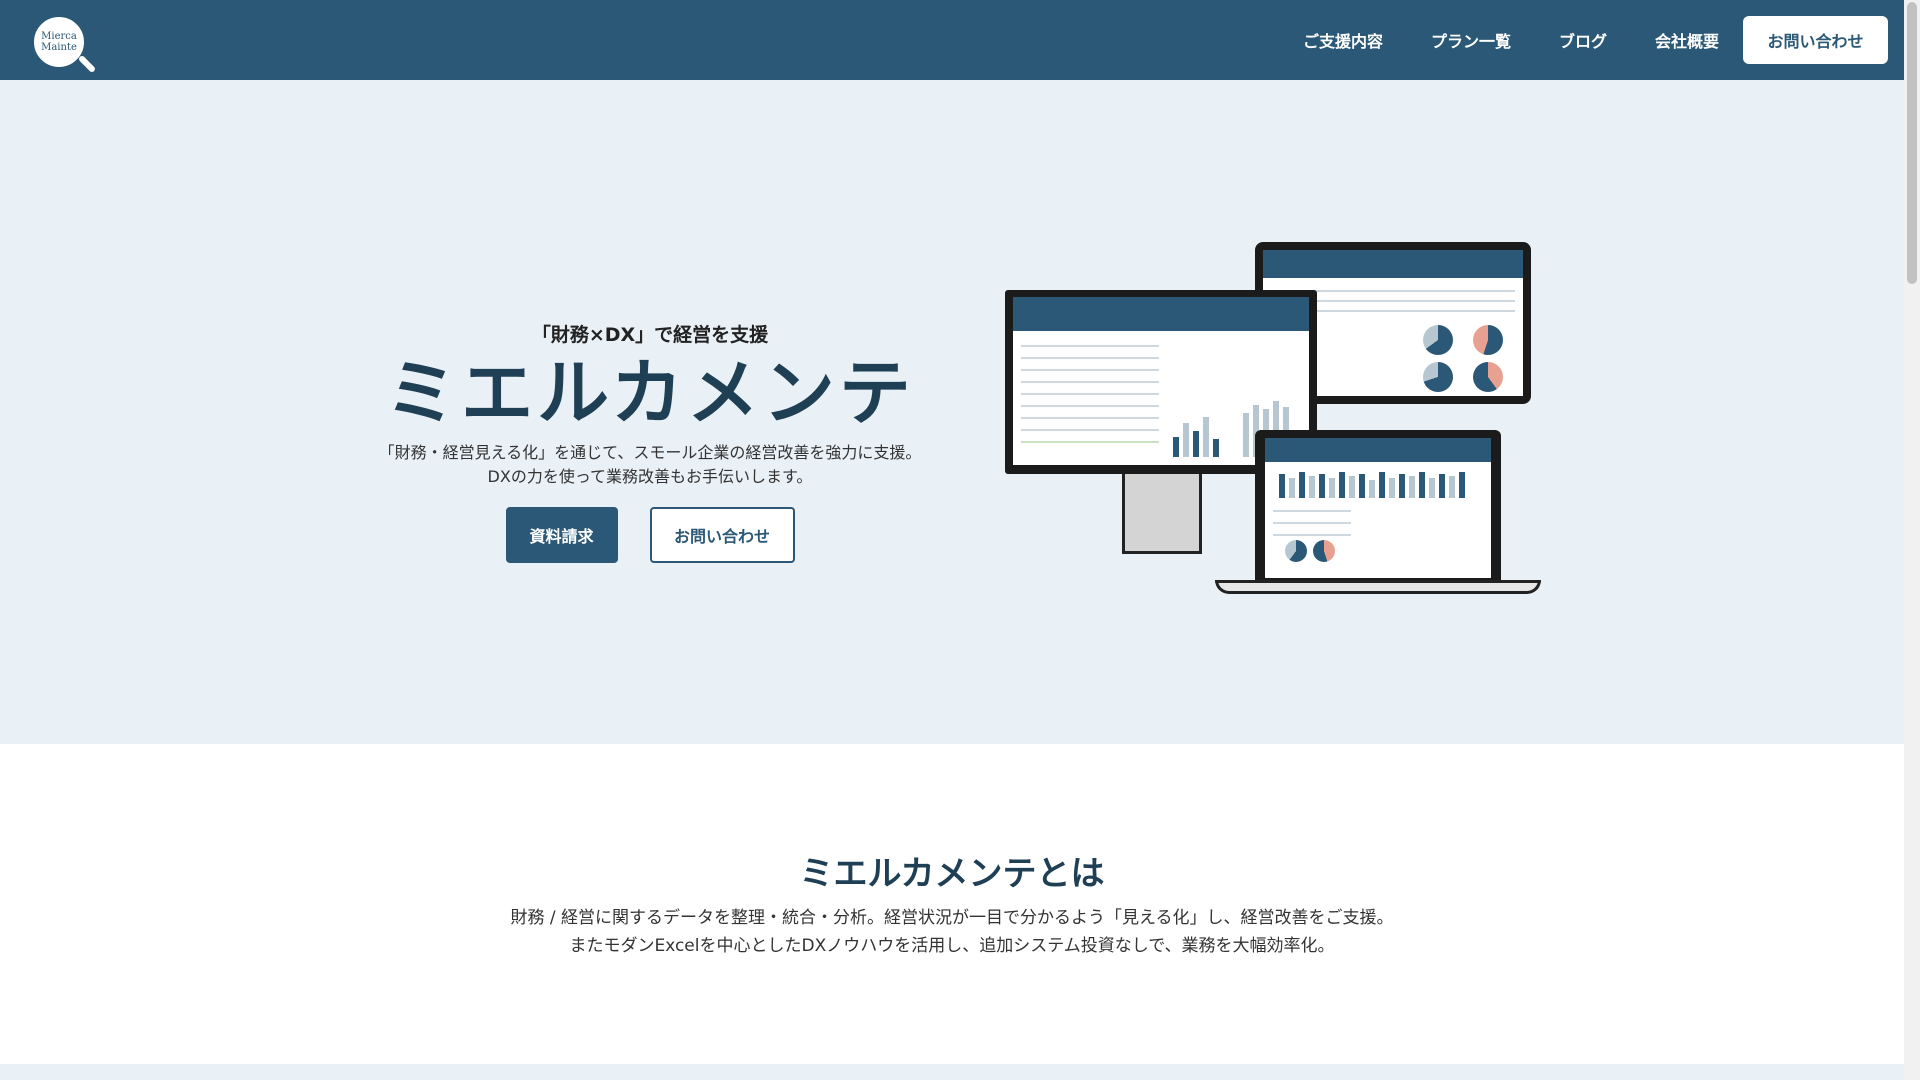 The width and height of the screenshot is (1920, 1080). What do you see at coordinates (1378, 508) in the screenshot?
I see `laptop-screen` at bounding box center [1378, 508].